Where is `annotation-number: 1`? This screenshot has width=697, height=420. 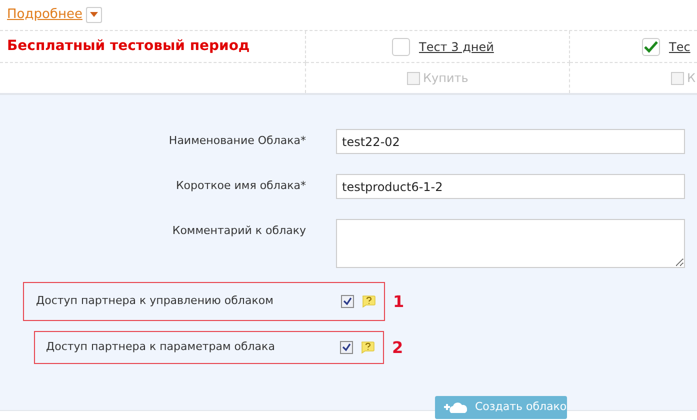
annotation-number: 1 is located at coordinates (398, 301).